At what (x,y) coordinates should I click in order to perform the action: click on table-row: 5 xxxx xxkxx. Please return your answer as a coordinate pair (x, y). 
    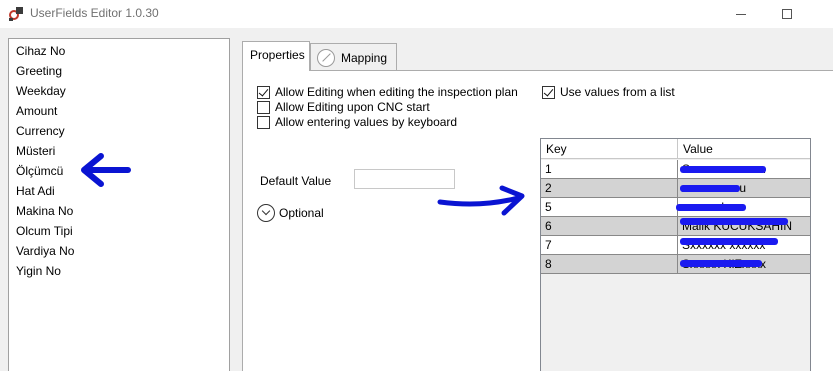
    Looking at the image, I should click on (675, 207).